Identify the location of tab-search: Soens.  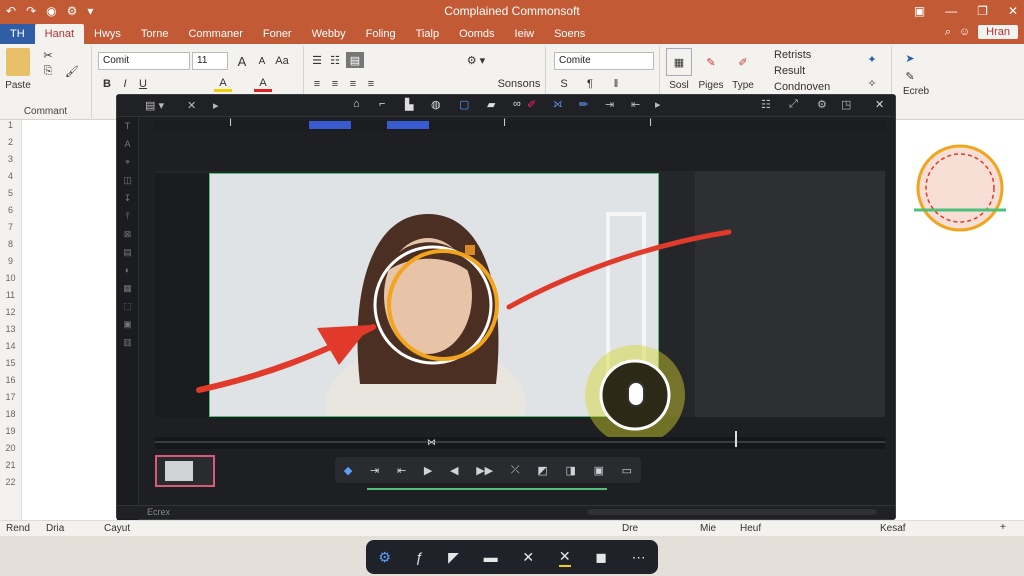
(569, 34).